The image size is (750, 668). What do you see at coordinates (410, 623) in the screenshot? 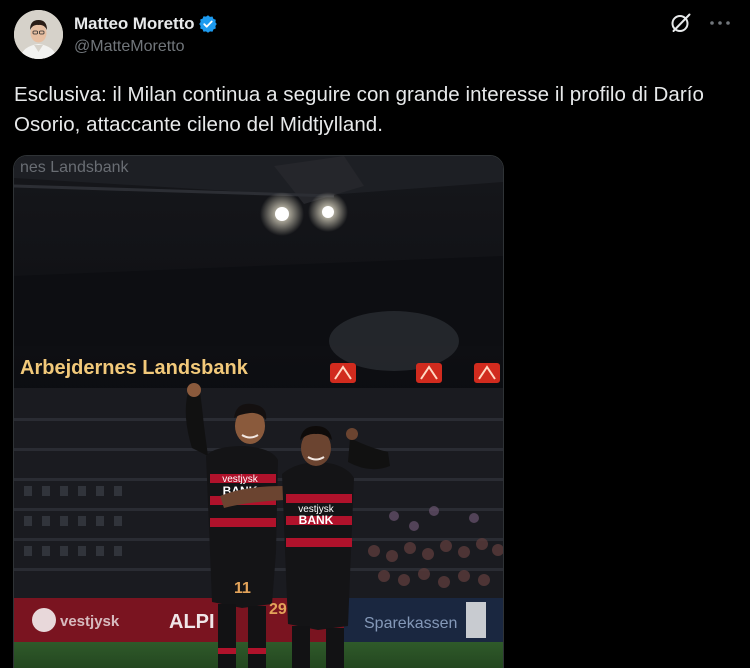
I see `svg-text: Sparekassen` at bounding box center [410, 623].